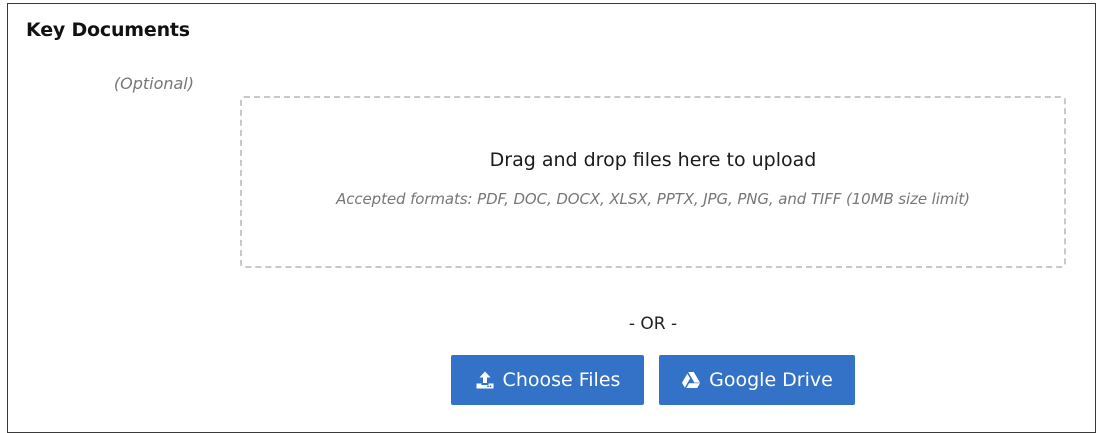 The height and width of the screenshot is (433, 1098). I want to click on choose-files-button: Choose Files, so click(547, 380).